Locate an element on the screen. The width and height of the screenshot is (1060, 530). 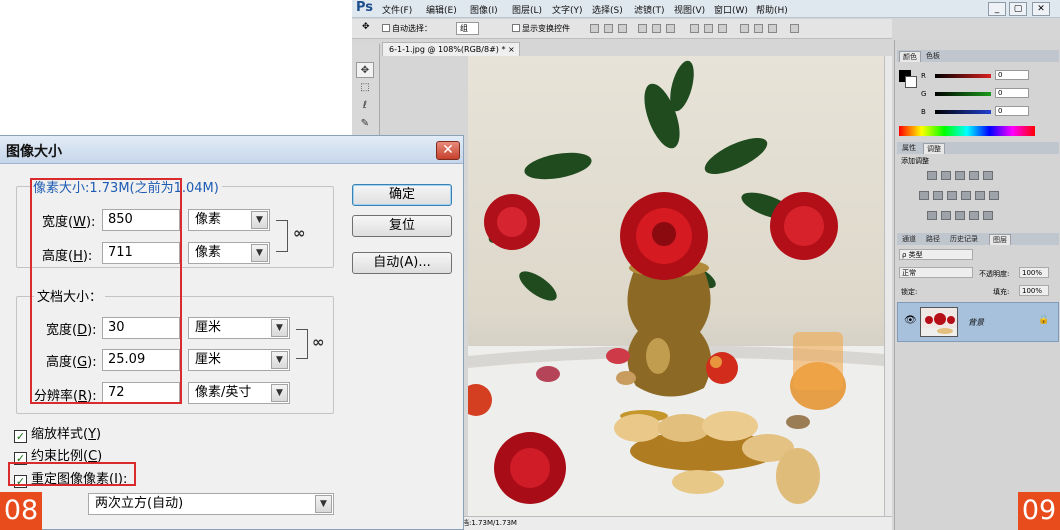
doc-width-unit-select: 厘米 ▼ is located at coordinates (239, 328).